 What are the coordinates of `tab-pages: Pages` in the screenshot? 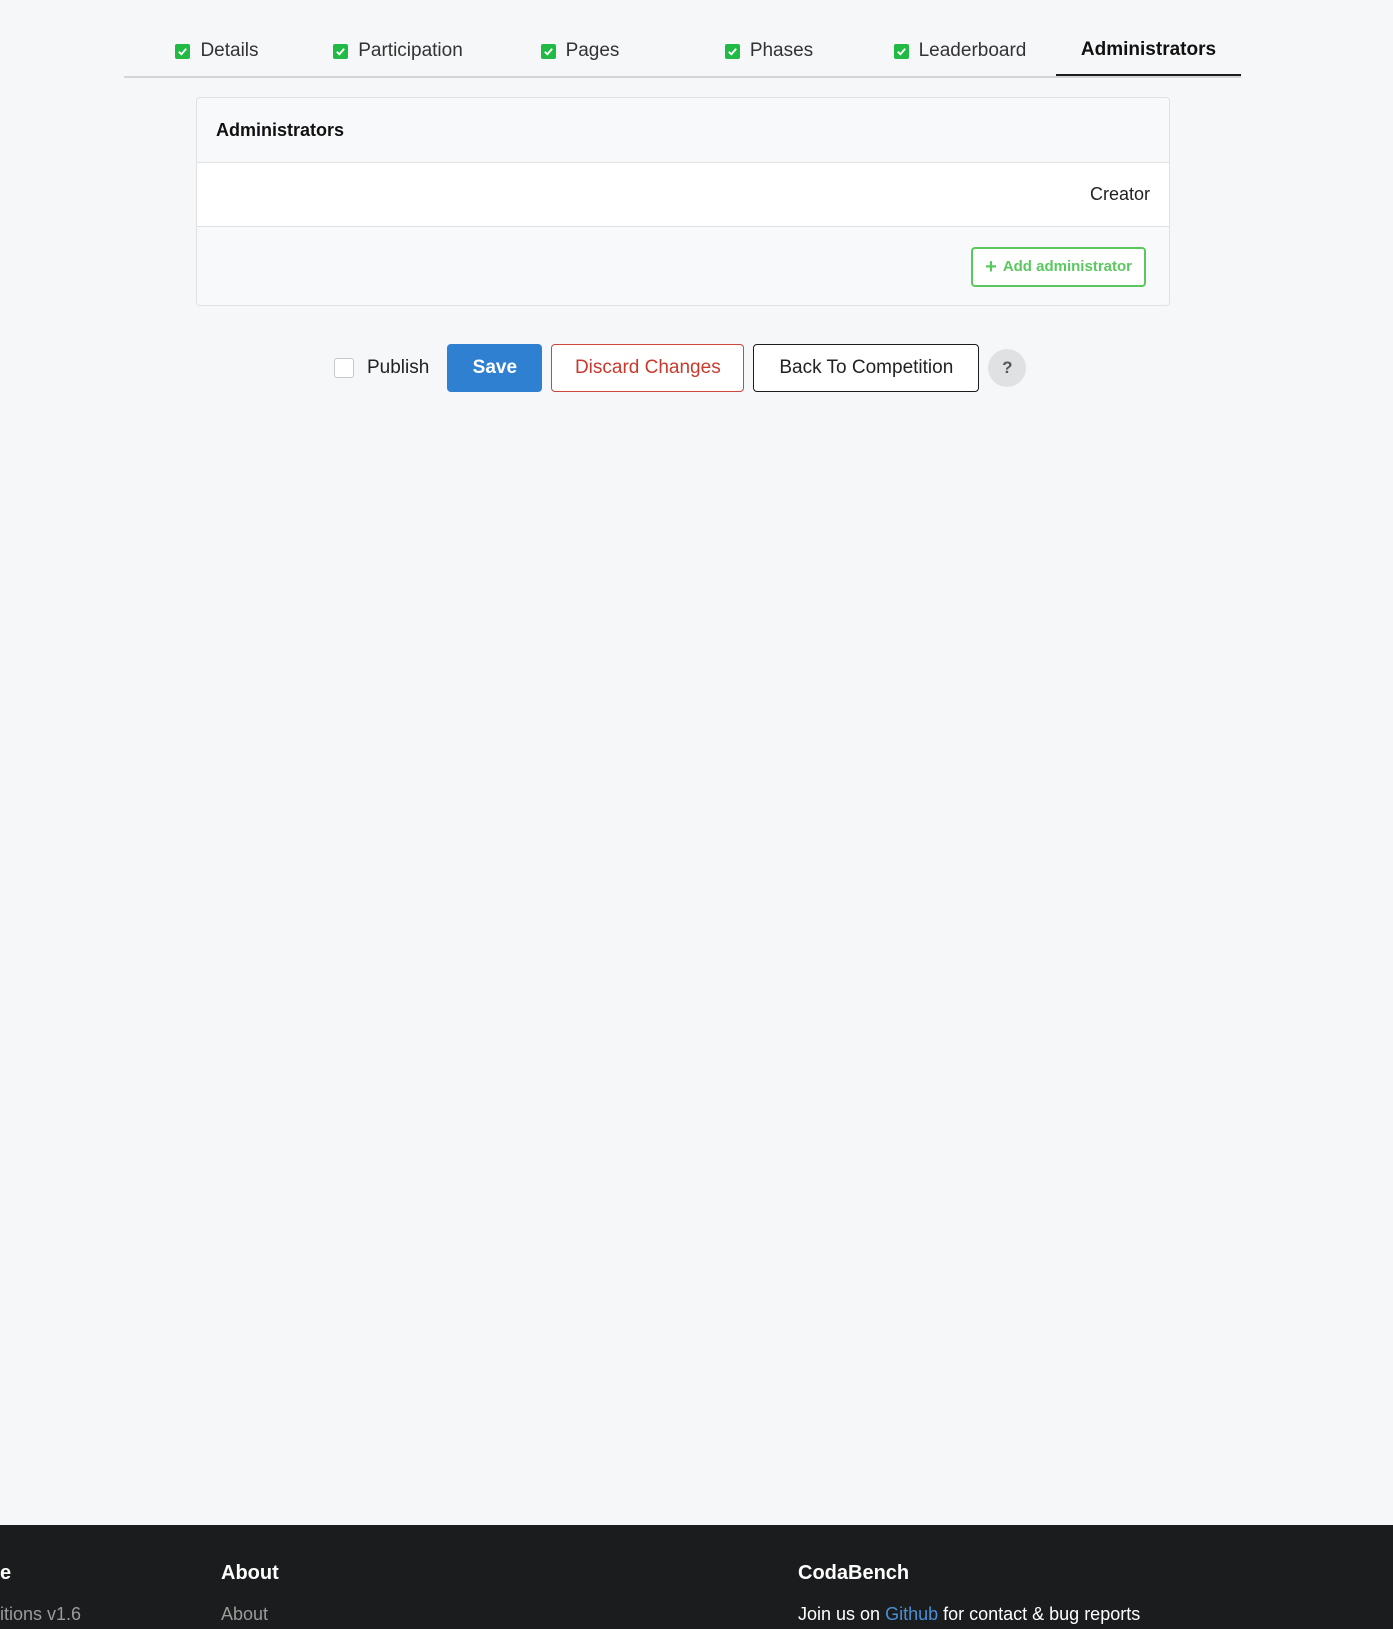 It's located at (580, 51).